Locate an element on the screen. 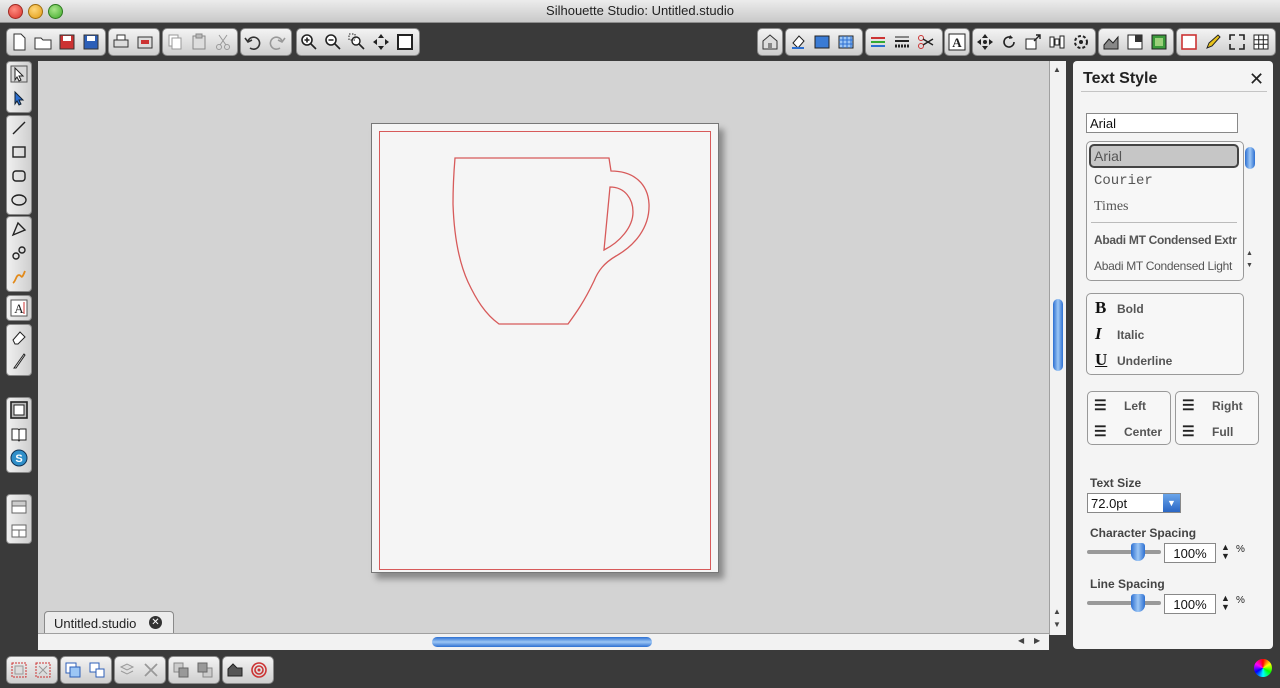  media-icon is located at coordinates (1159, 42).